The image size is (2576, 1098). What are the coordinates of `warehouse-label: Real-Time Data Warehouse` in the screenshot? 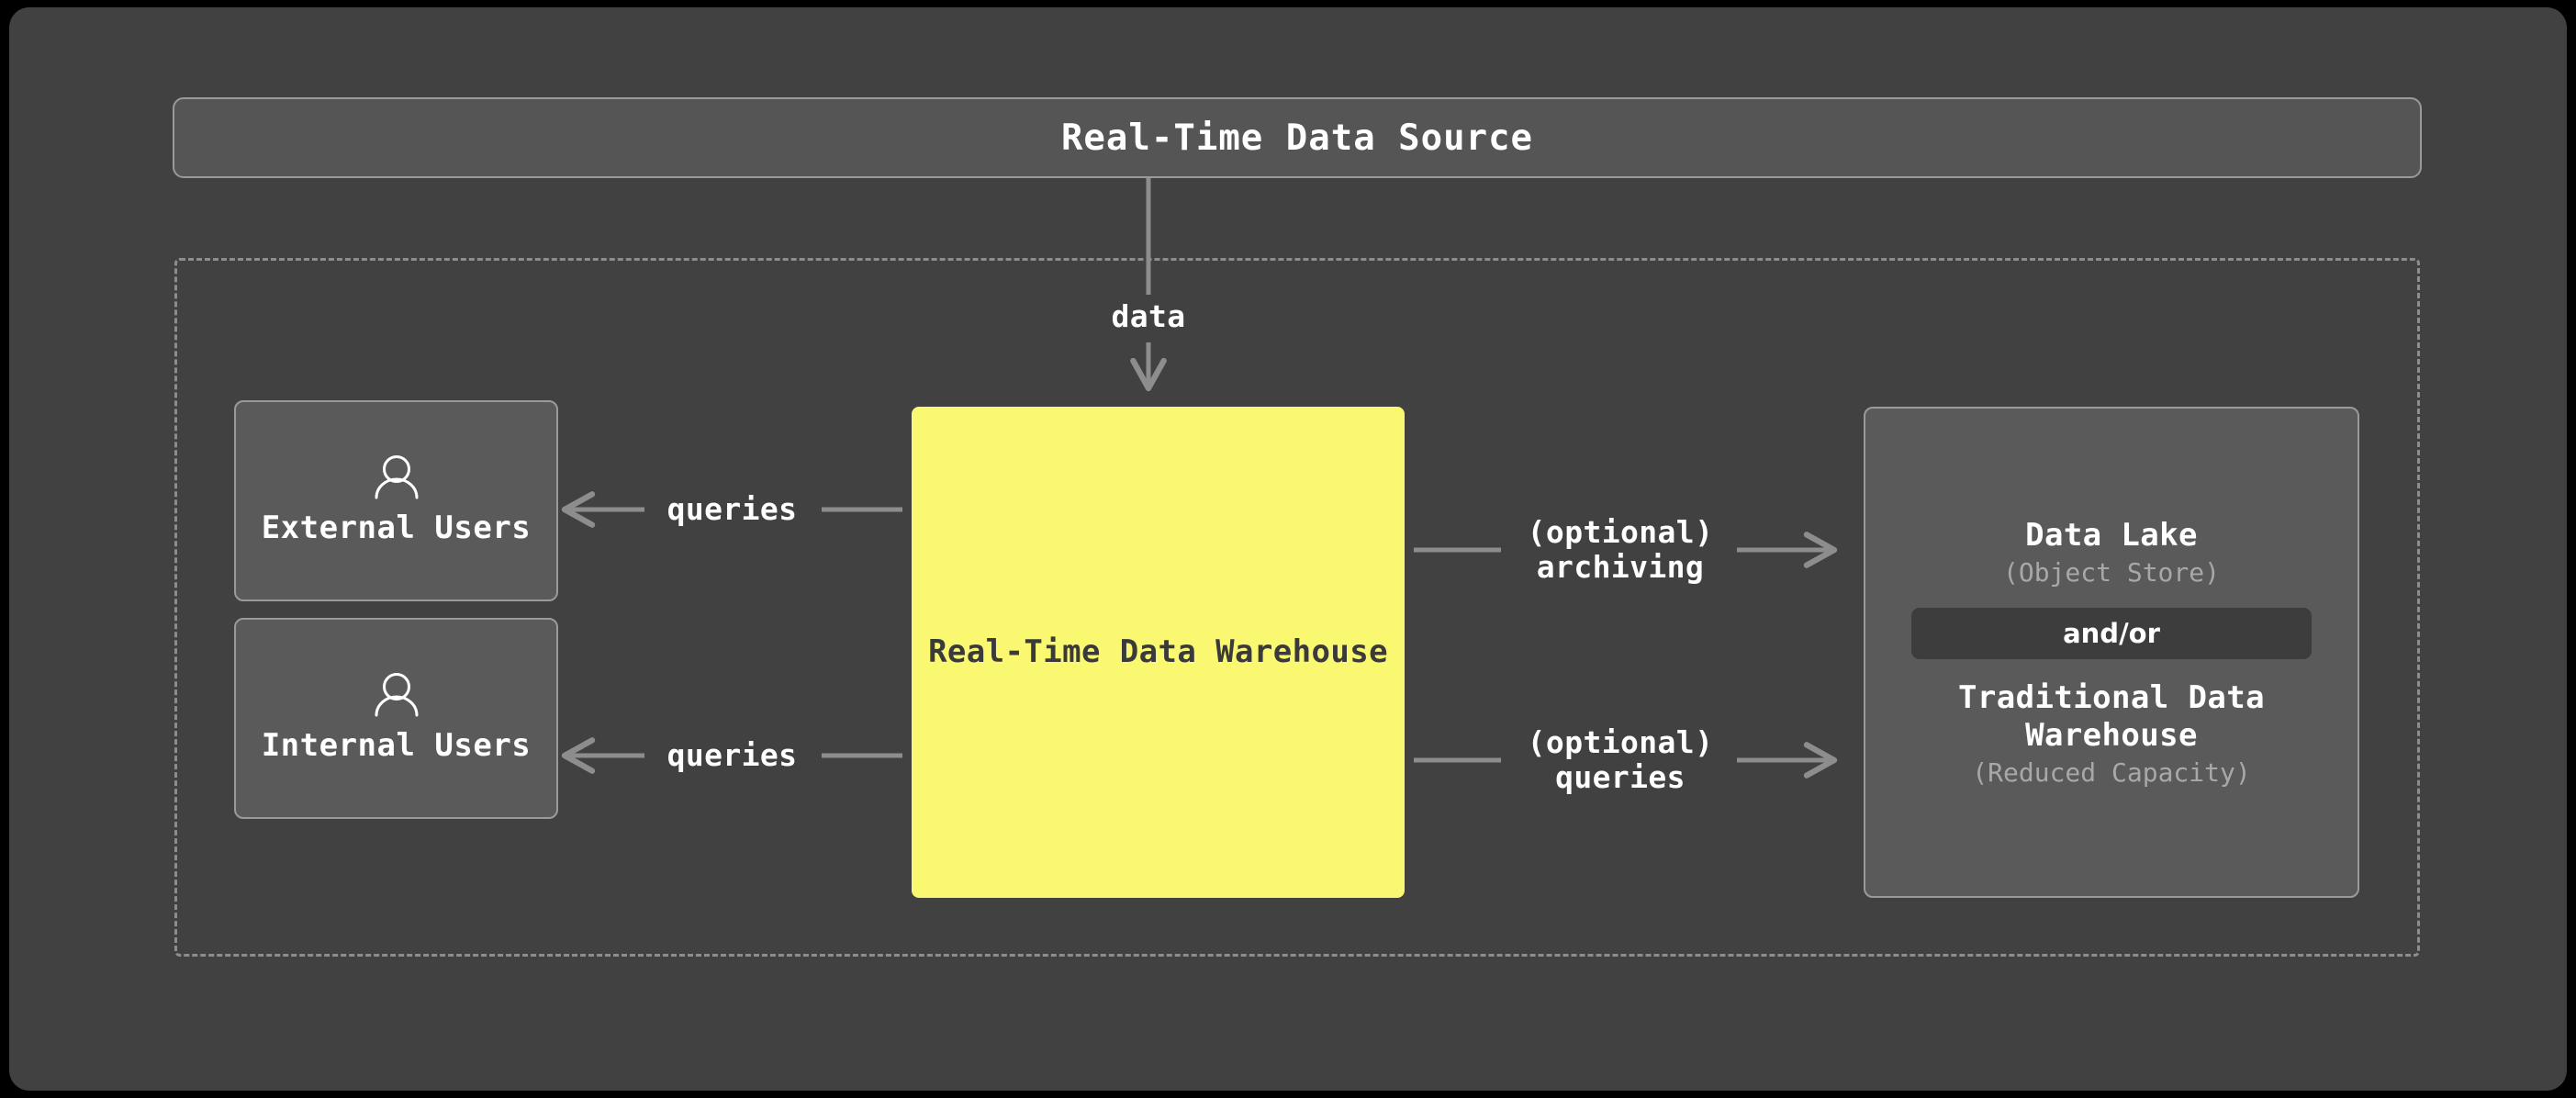 It's located at (1158, 652).